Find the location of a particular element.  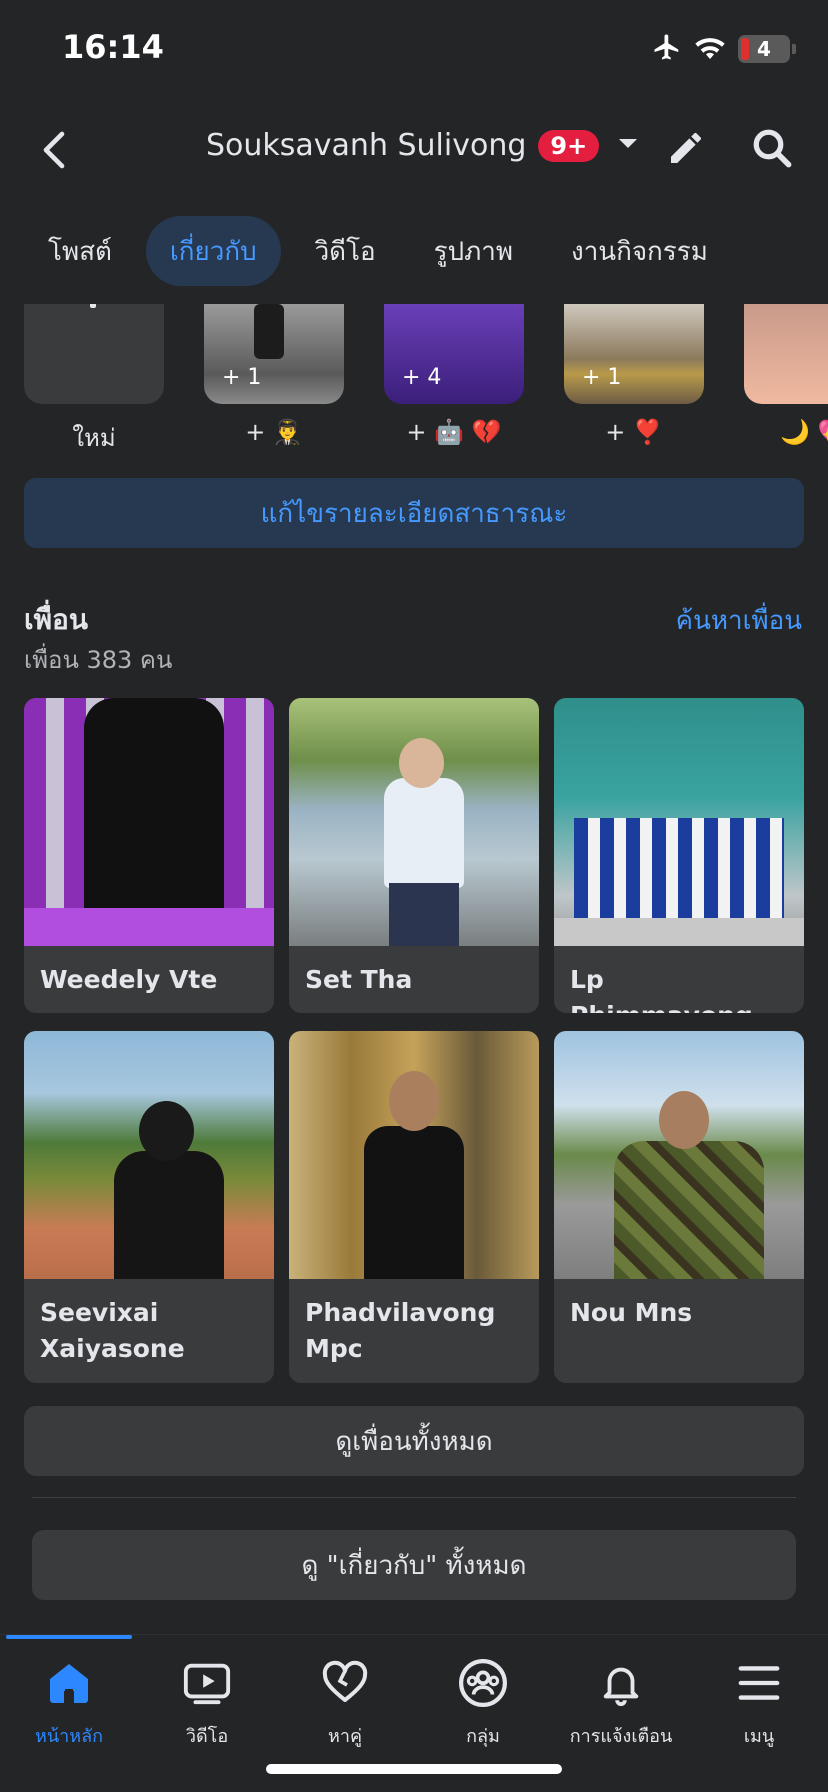

bell-icon is located at coordinates (621, 1683).